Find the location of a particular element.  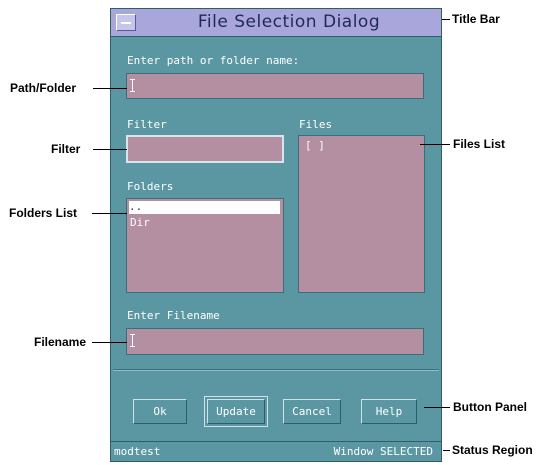

button-panel-leader-line is located at coordinates (437, 407).